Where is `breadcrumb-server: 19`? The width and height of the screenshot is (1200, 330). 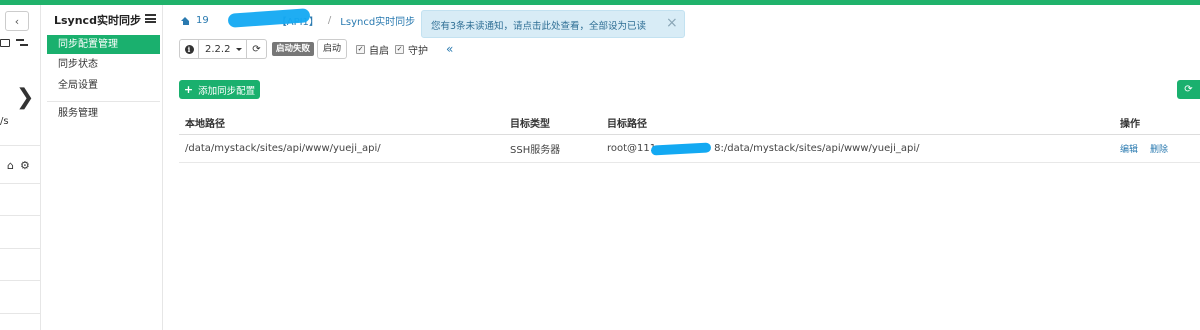
breadcrumb-server: 19 is located at coordinates (202, 20).